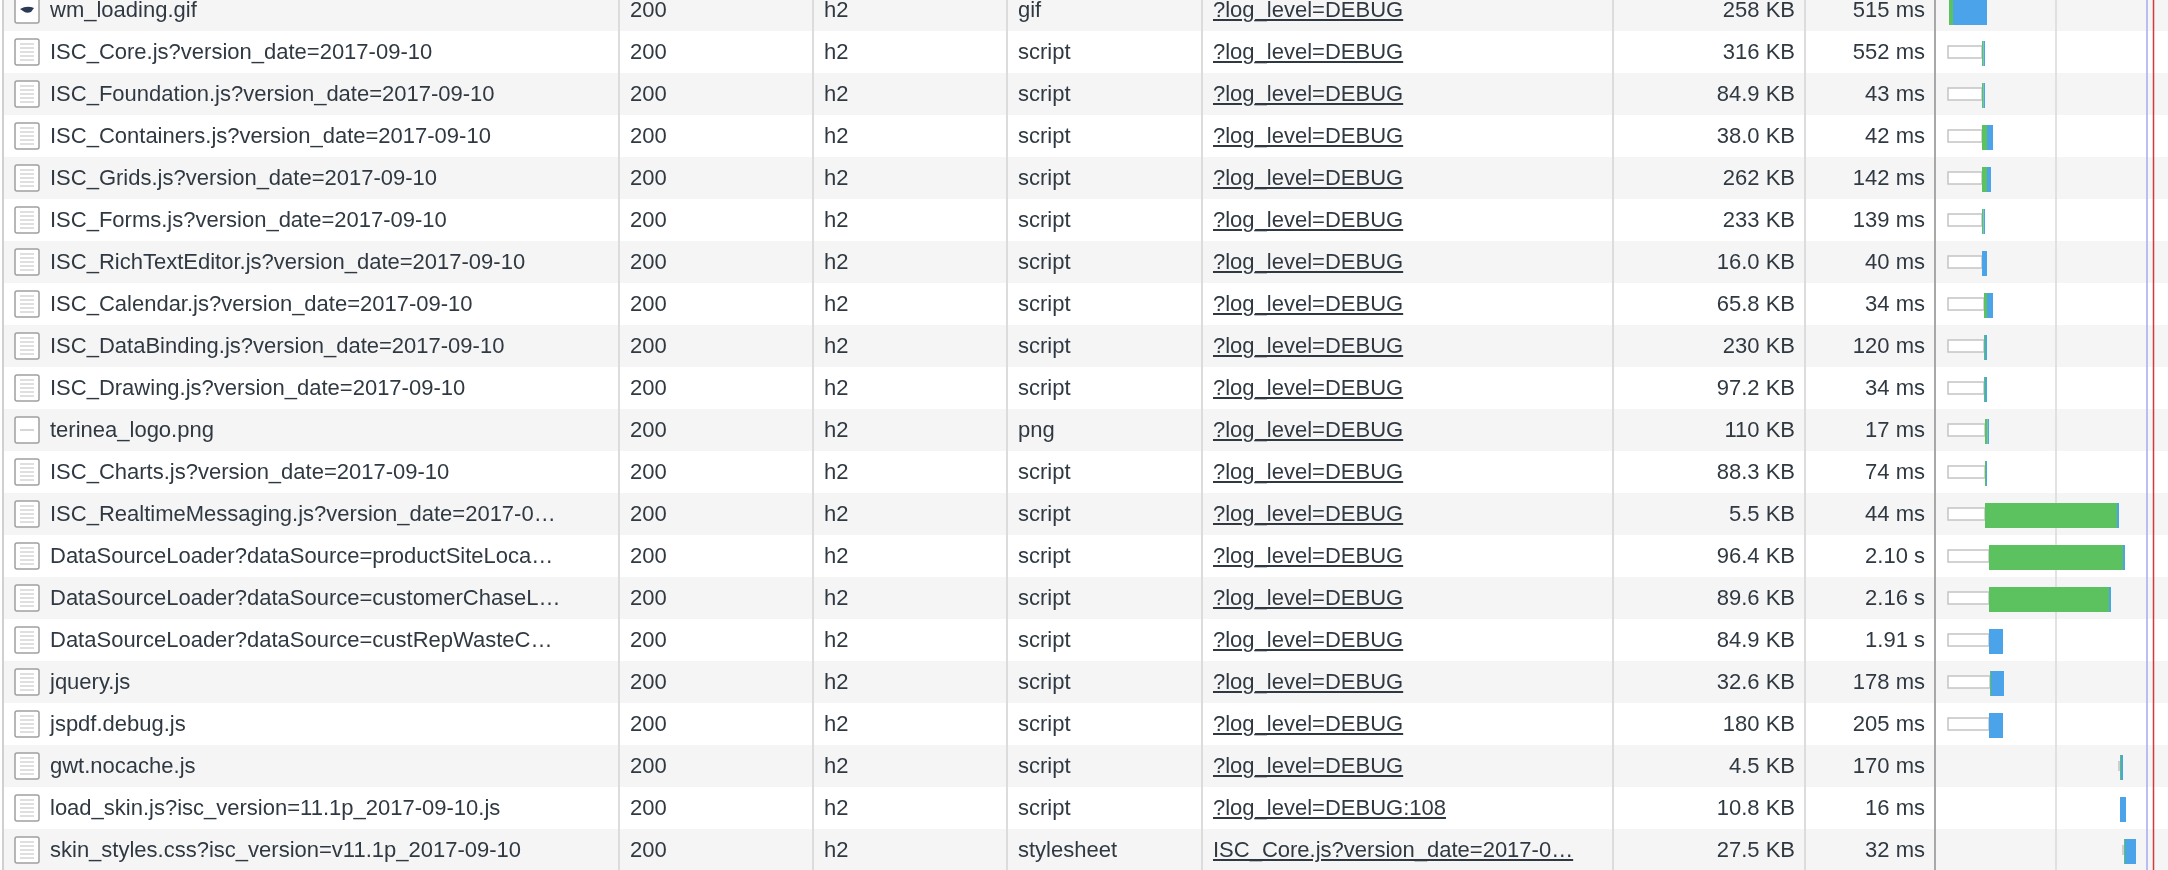 The height and width of the screenshot is (870, 2168). What do you see at coordinates (1758, 346) in the screenshot?
I see `transfer-size: 230 KB` at bounding box center [1758, 346].